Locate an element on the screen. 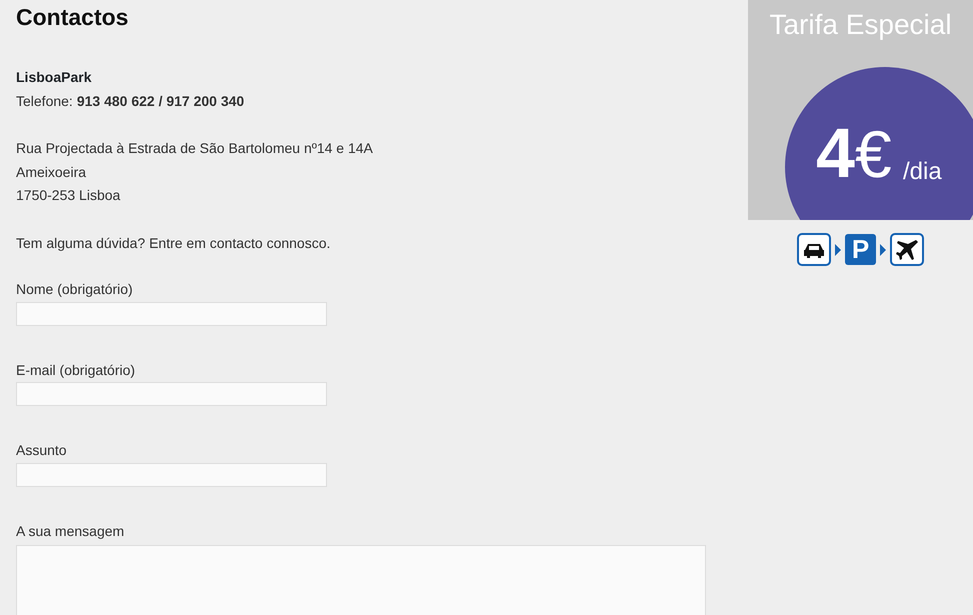 The height and width of the screenshot is (615, 973). phone-numbers: 913 480 622 / 917 200 340 is located at coordinates (160, 101).